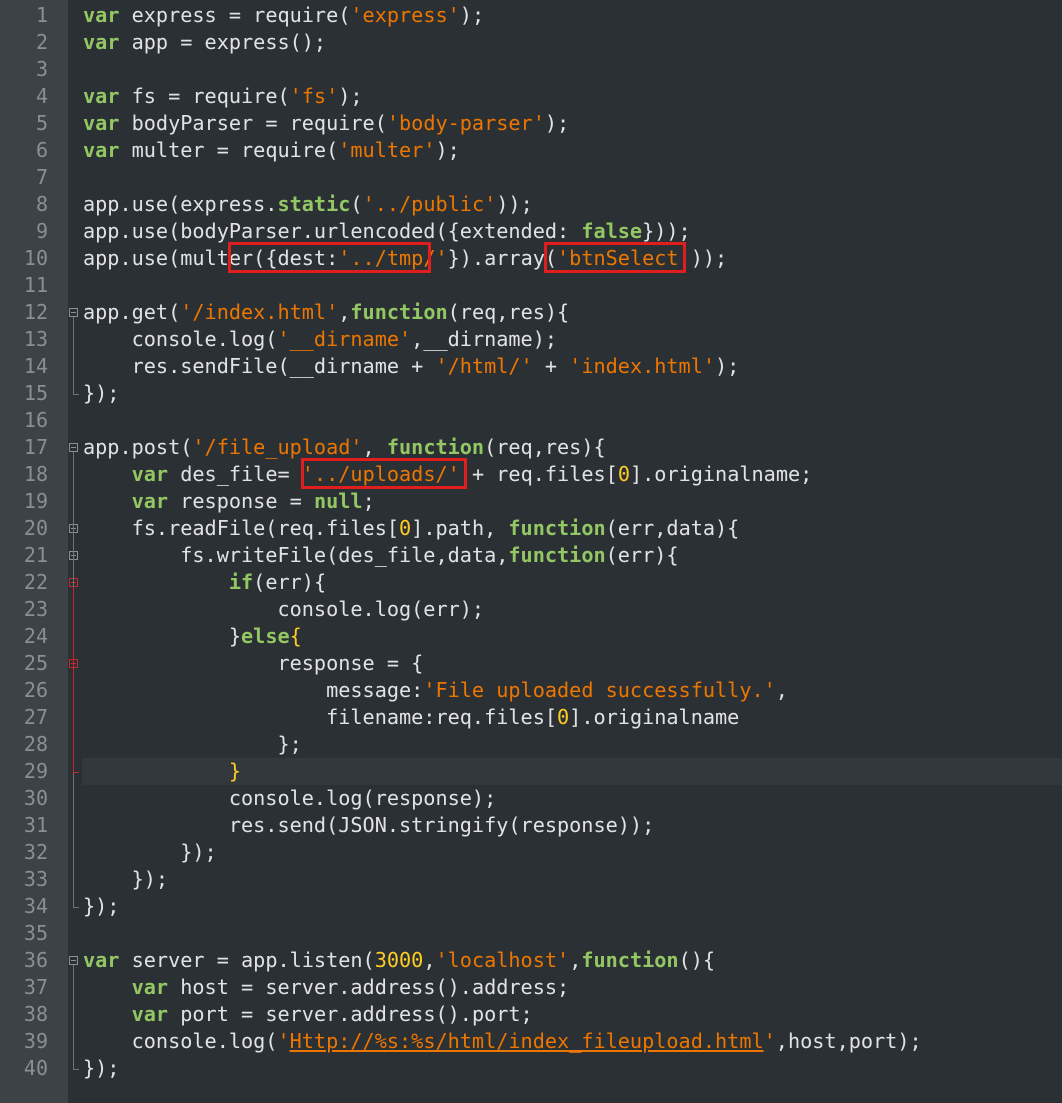 This screenshot has height=1103, width=1062. What do you see at coordinates (192, 744) in the screenshot?
I see `code-token: };` at bounding box center [192, 744].